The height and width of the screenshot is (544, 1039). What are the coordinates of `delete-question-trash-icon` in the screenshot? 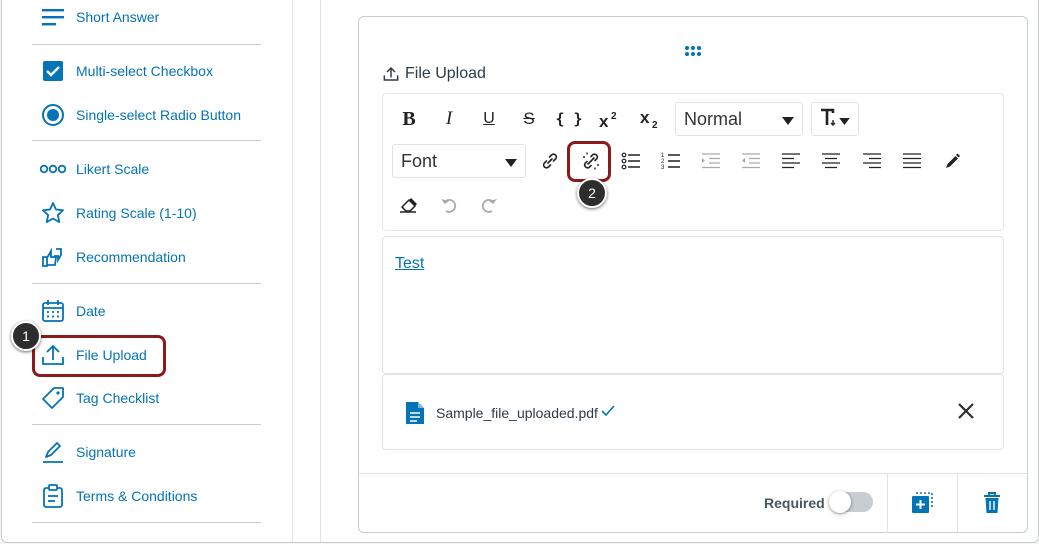 It's located at (992, 505).